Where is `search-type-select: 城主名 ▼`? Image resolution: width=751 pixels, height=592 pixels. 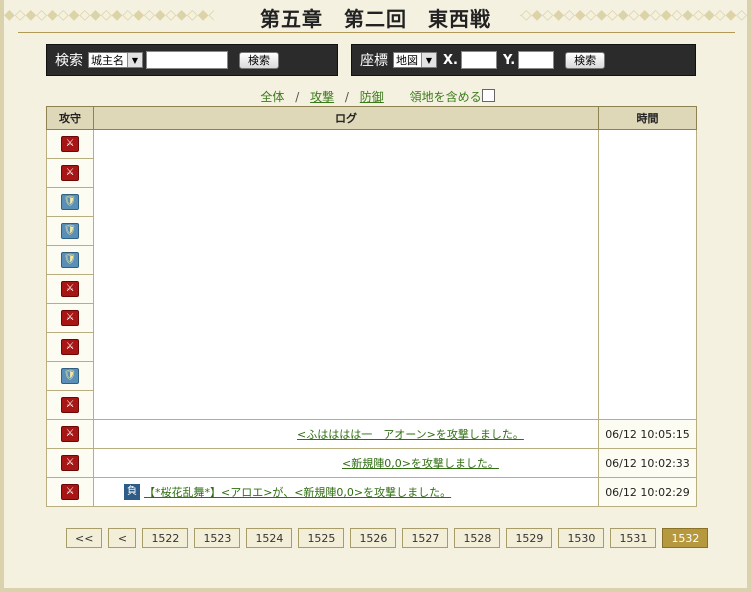 search-type-select: 城主名 ▼ is located at coordinates (115, 60).